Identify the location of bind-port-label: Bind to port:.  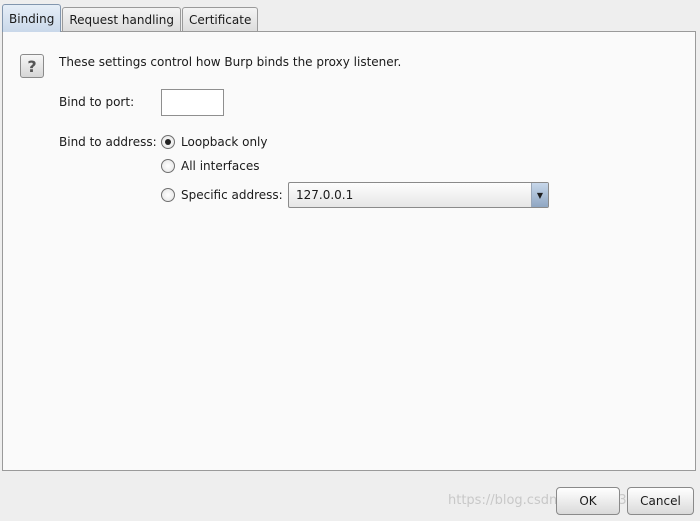
(97, 102).